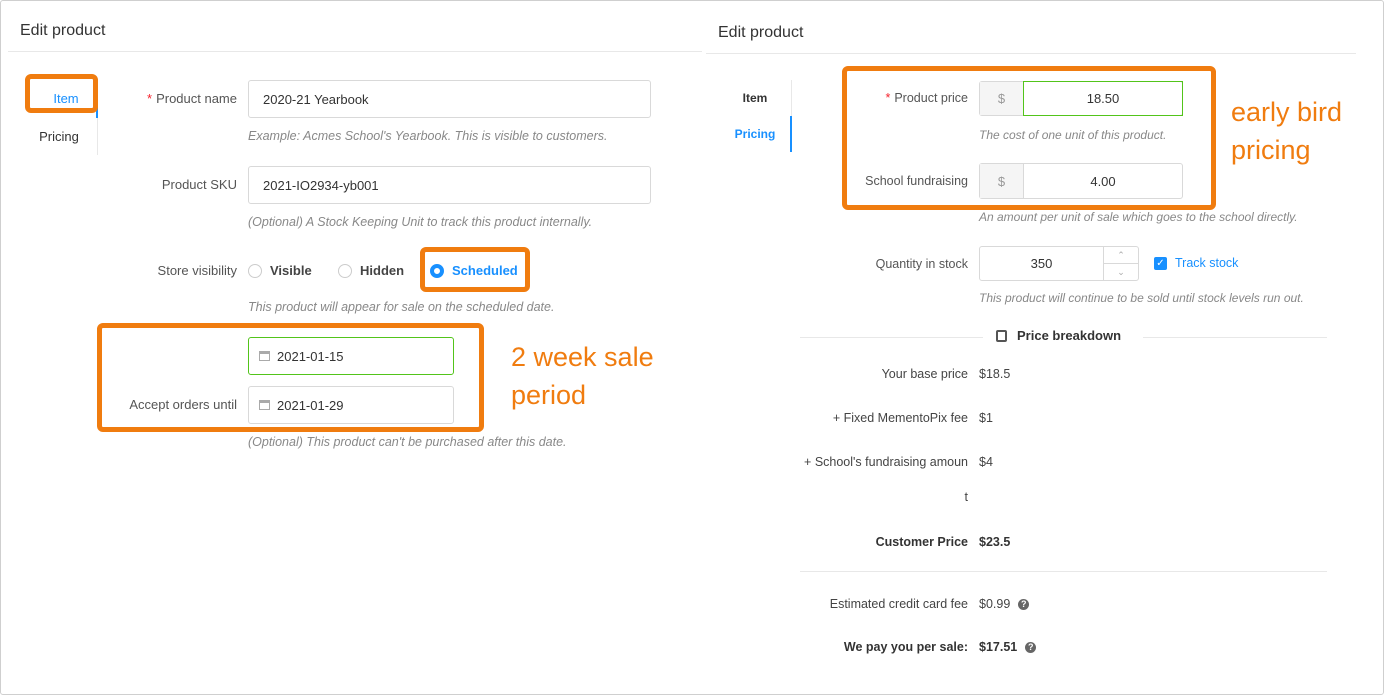  Describe the element at coordinates (995, 542) in the screenshot. I see `customer-price-value: $23.5` at that location.